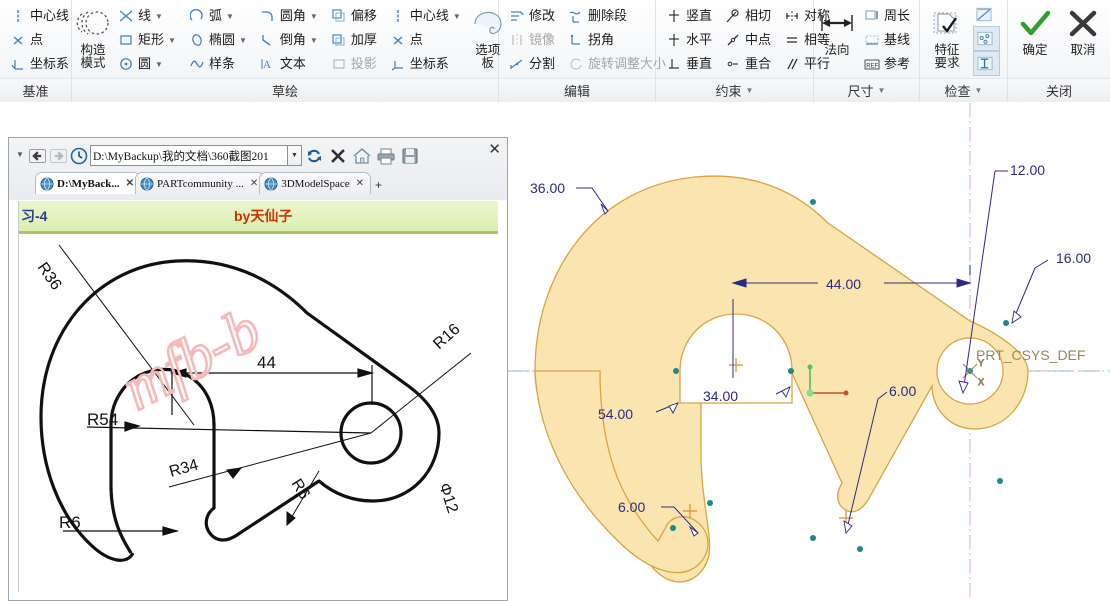 The width and height of the screenshot is (1110, 601). What do you see at coordinates (1083, 29) in the screenshot?
I see `cancel-button: 取消` at bounding box center [1083, 29].